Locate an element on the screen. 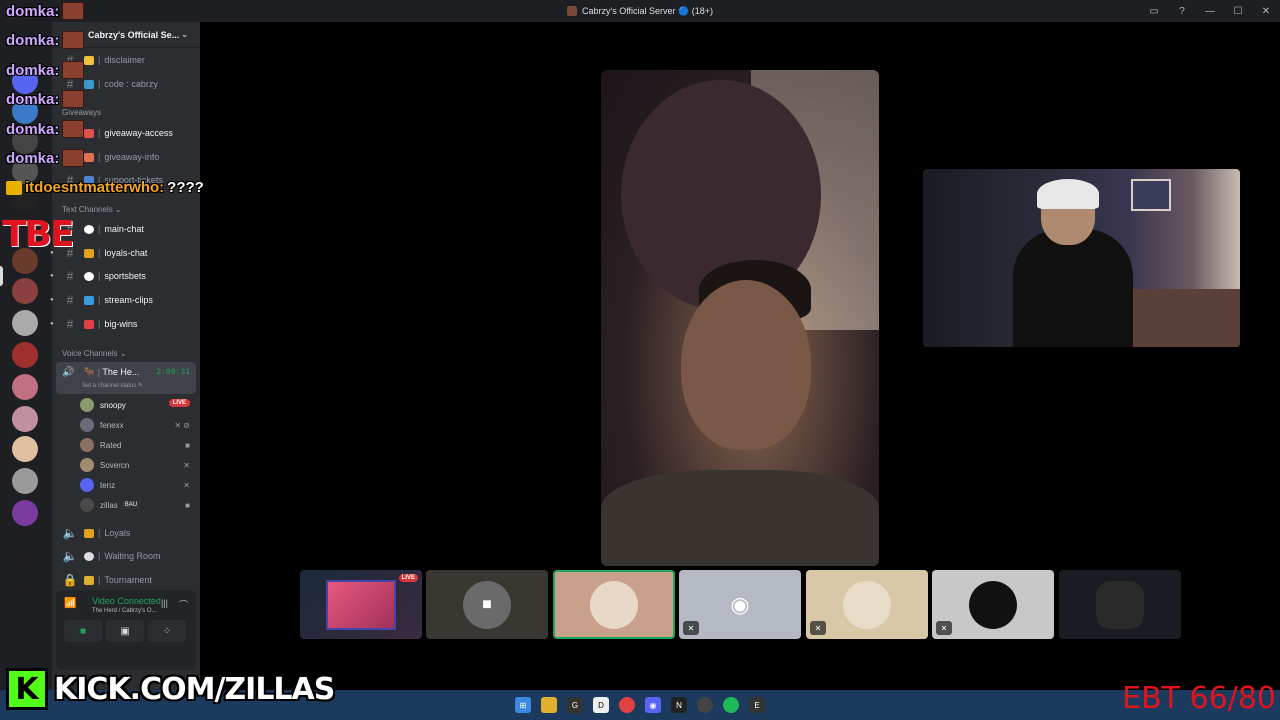  channel-big-wins: ● # | big-wins is located at coordinates (123, 324).